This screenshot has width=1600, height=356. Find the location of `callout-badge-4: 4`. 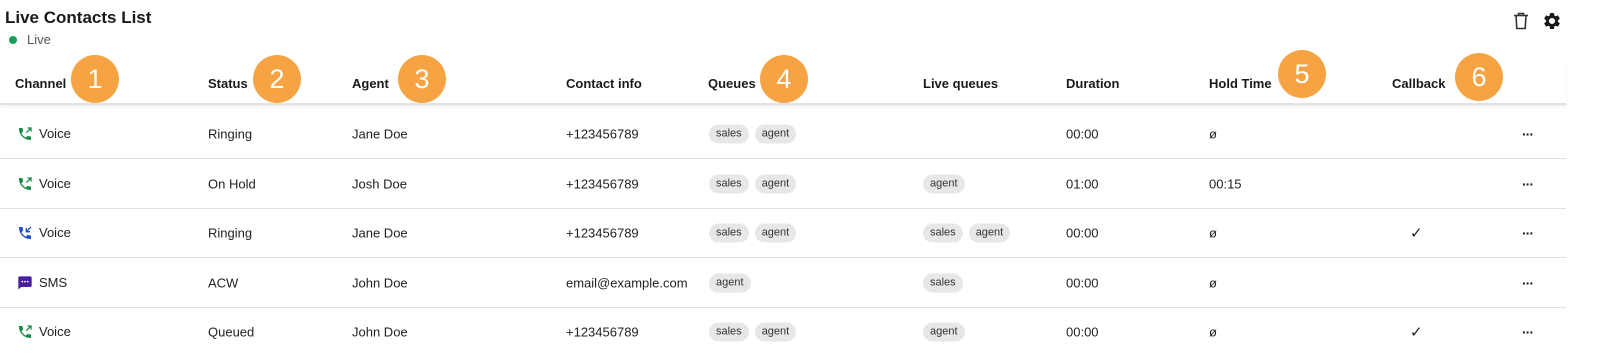

callout-badge-4: 4 is located at coordinates (784, 79).